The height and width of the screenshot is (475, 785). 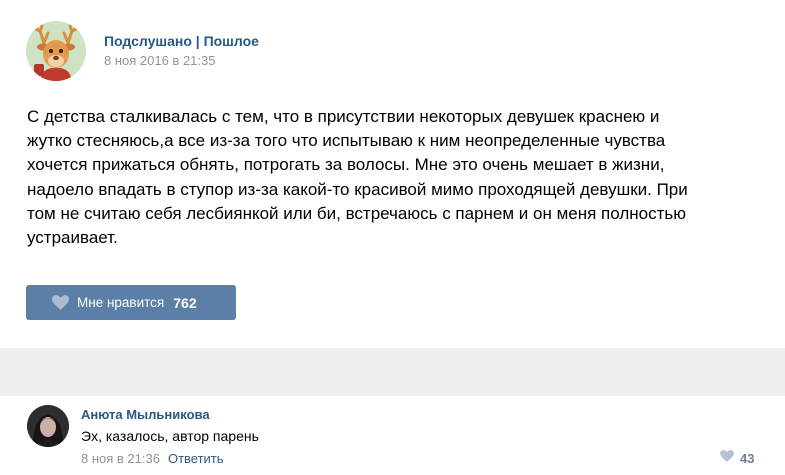 I want to click on deer-avatar-icon, so click(x=56, y=51).